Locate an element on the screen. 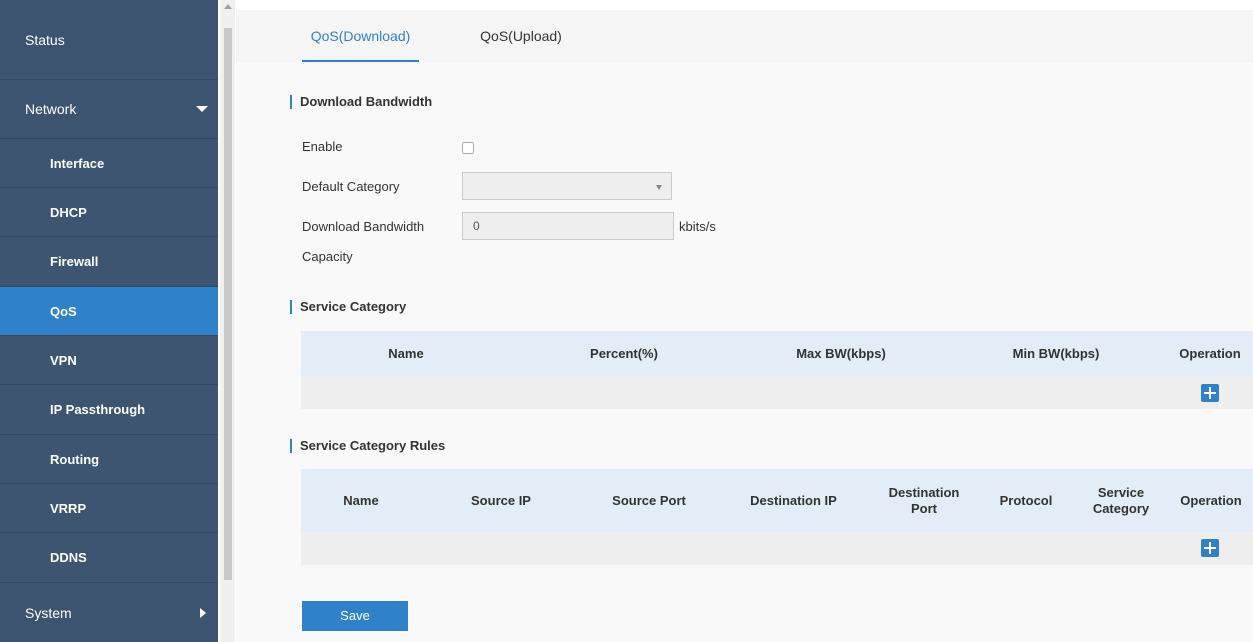  sidebar-item-system: System is located at coordinates (109, 612).